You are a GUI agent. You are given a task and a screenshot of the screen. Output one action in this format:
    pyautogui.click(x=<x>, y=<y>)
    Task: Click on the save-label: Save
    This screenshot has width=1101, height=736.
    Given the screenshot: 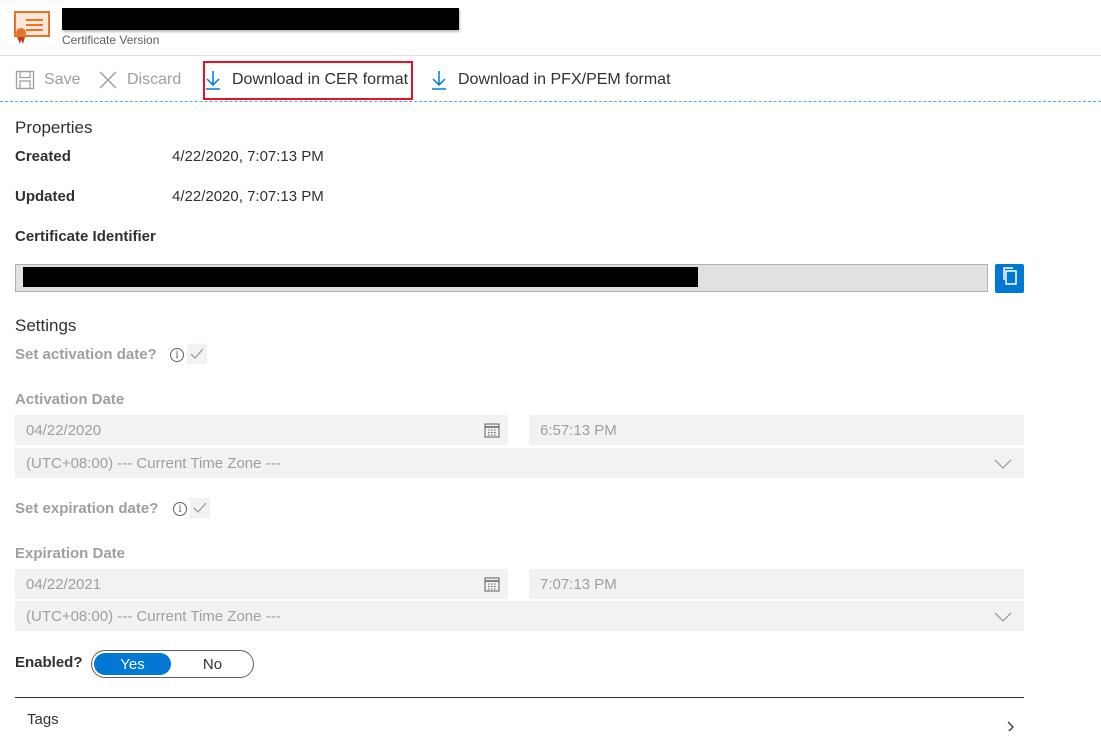 What is the action you would take?
    pyautogui.click(x=62, y=79)
    